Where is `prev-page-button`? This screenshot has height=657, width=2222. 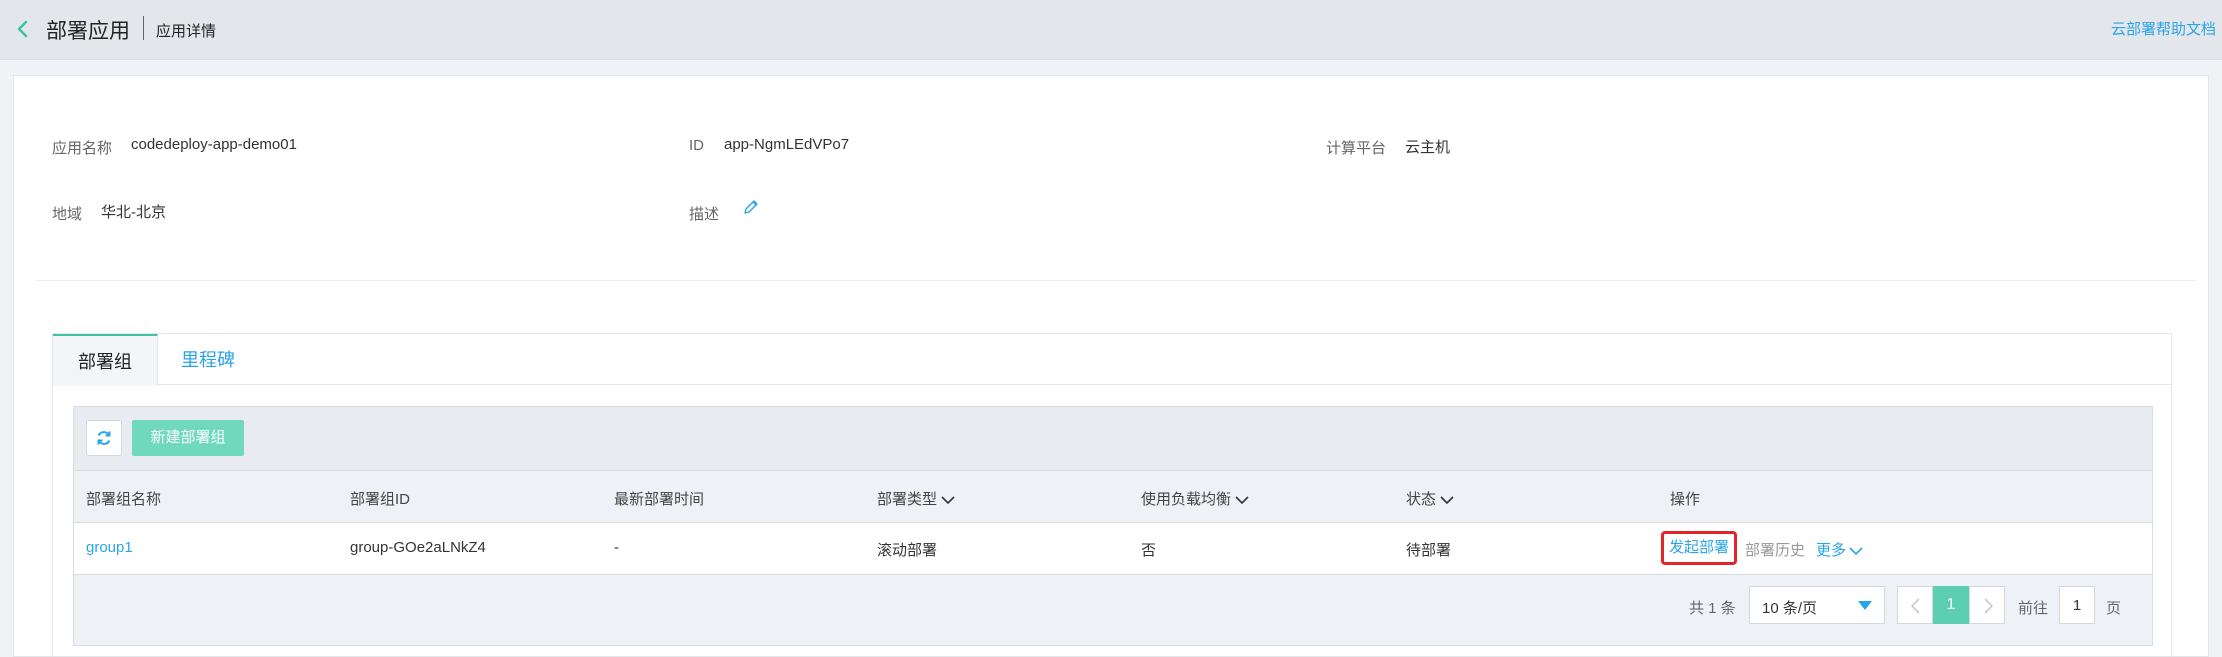
prev-page-button is located at coordinates (1915, 605).